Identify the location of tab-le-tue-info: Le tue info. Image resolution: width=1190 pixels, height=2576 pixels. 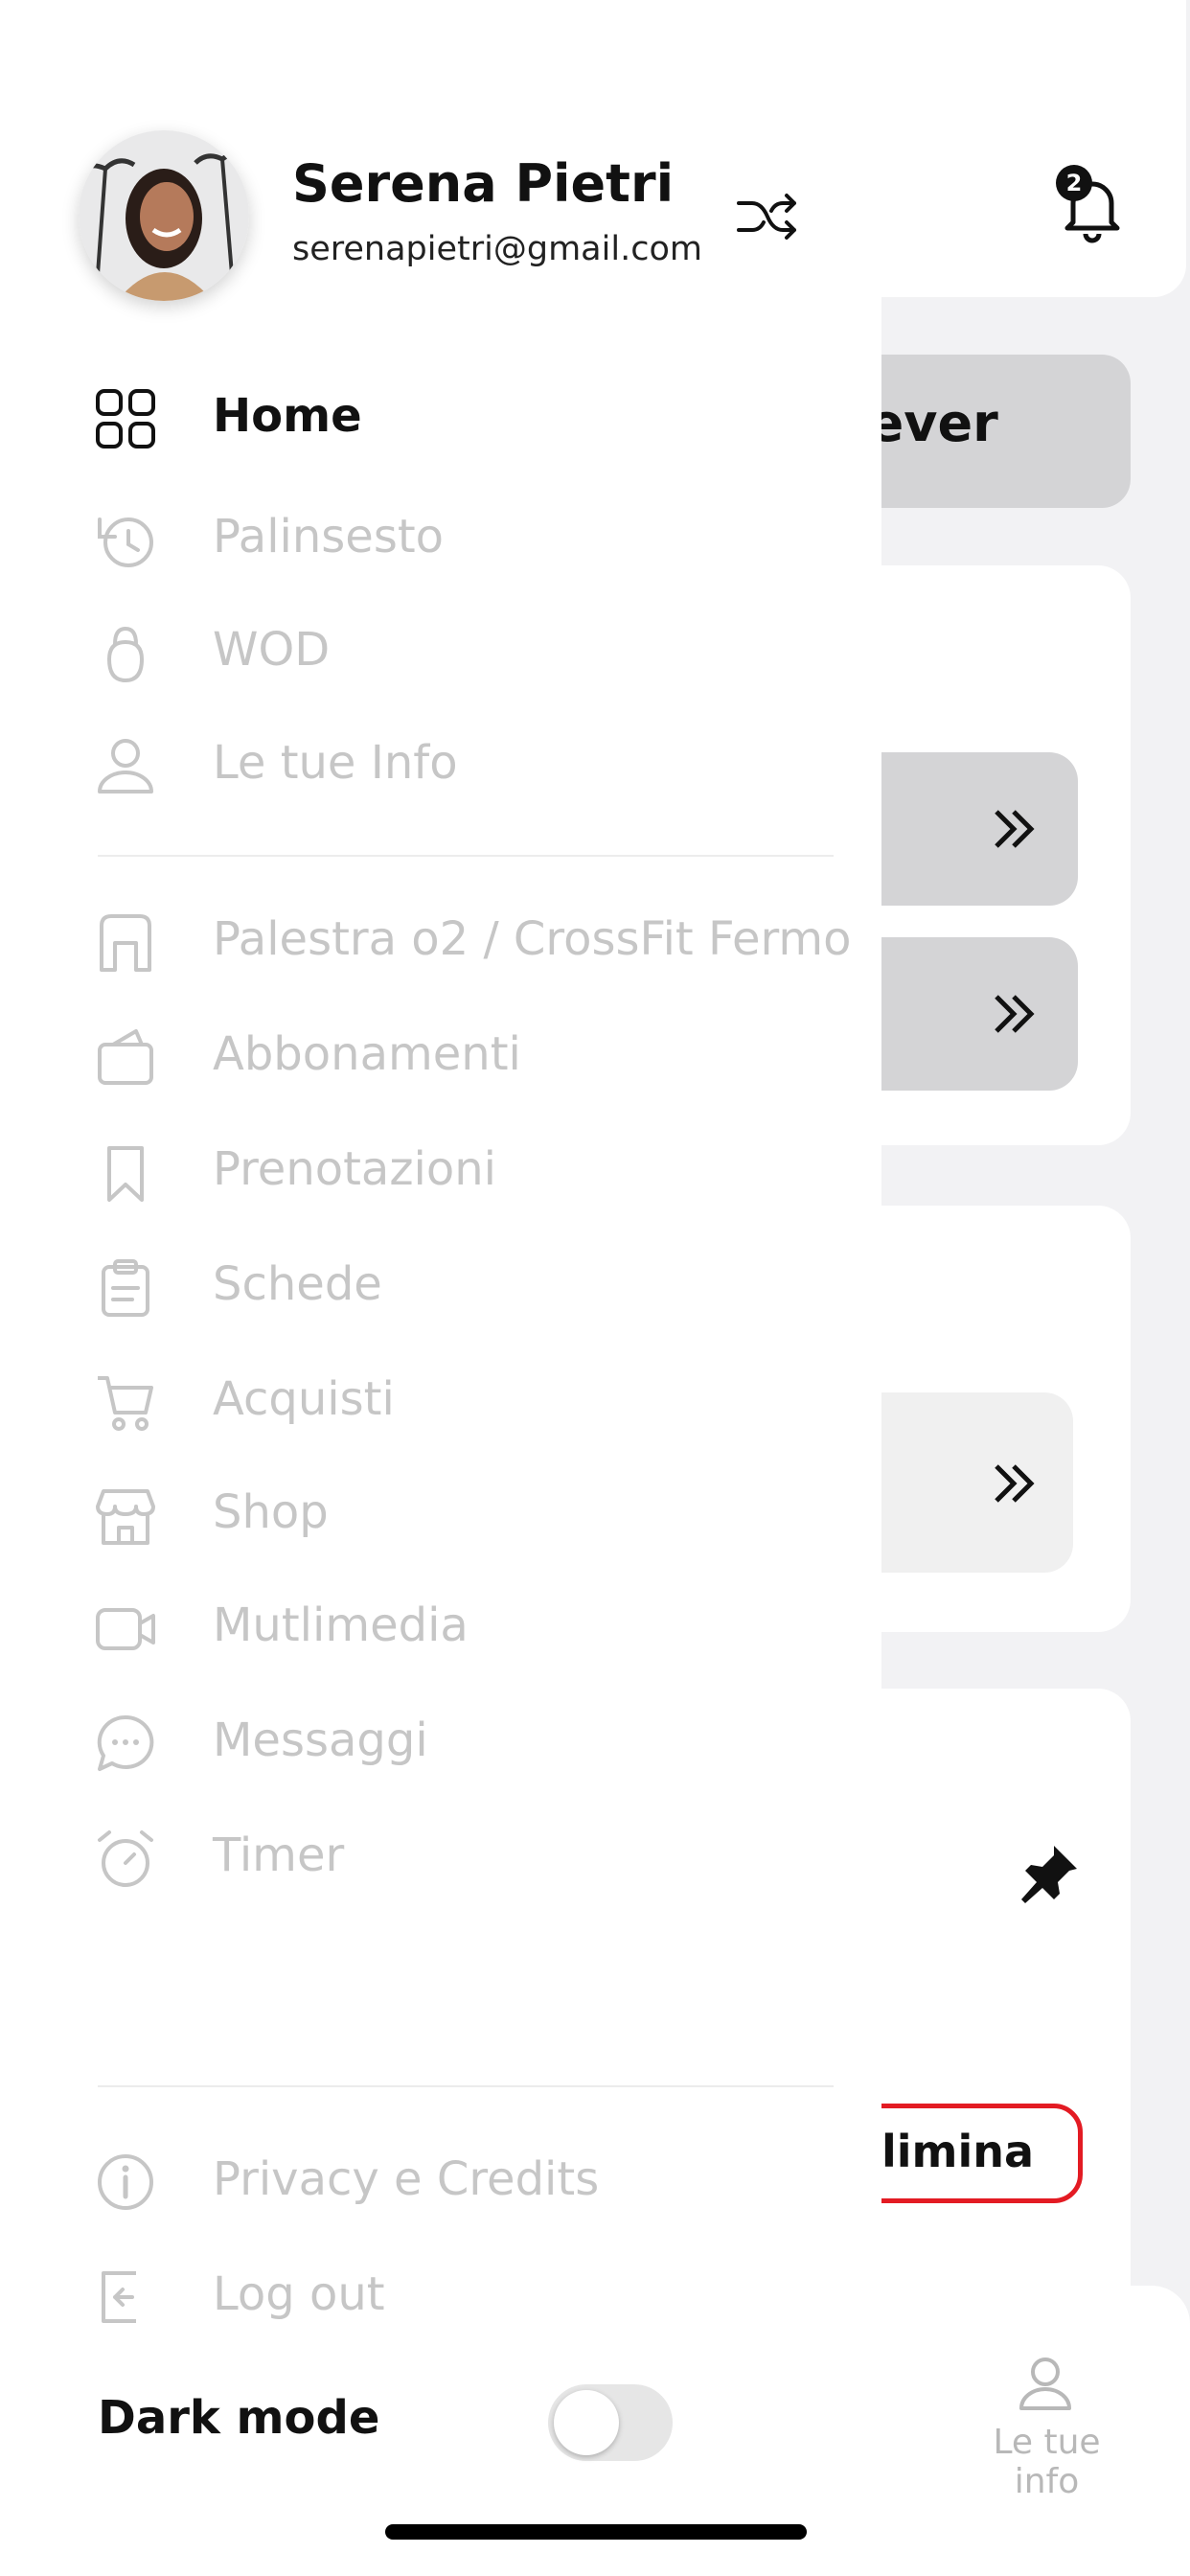
(1046, 2462).